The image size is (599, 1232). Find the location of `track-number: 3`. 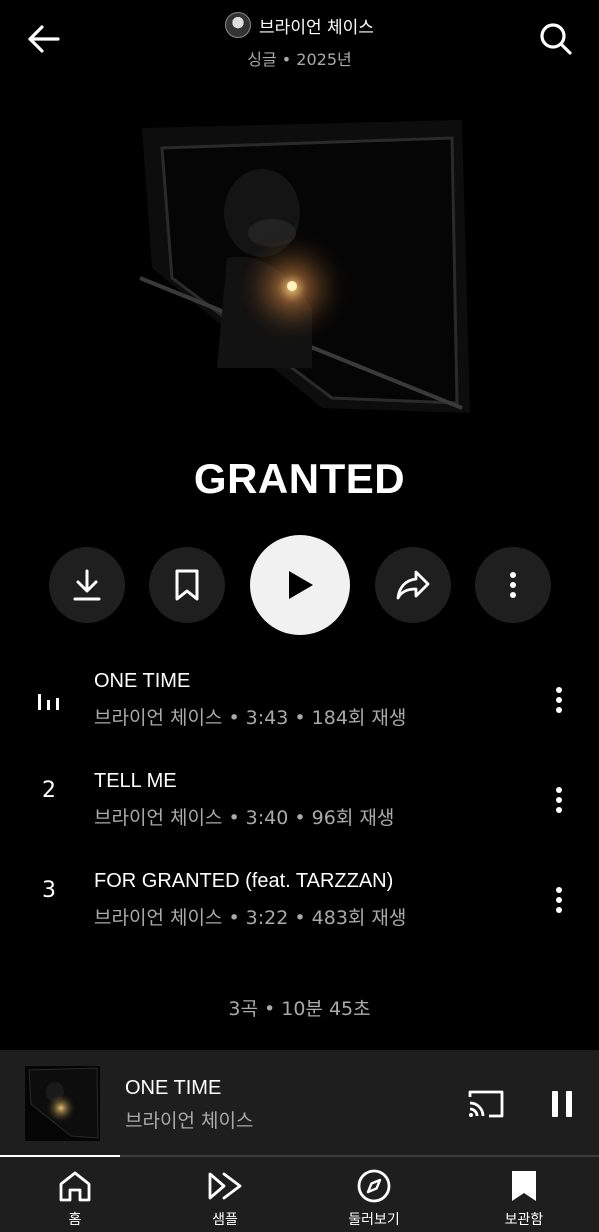

track-number: 3 is located at coordinates (49, 890).